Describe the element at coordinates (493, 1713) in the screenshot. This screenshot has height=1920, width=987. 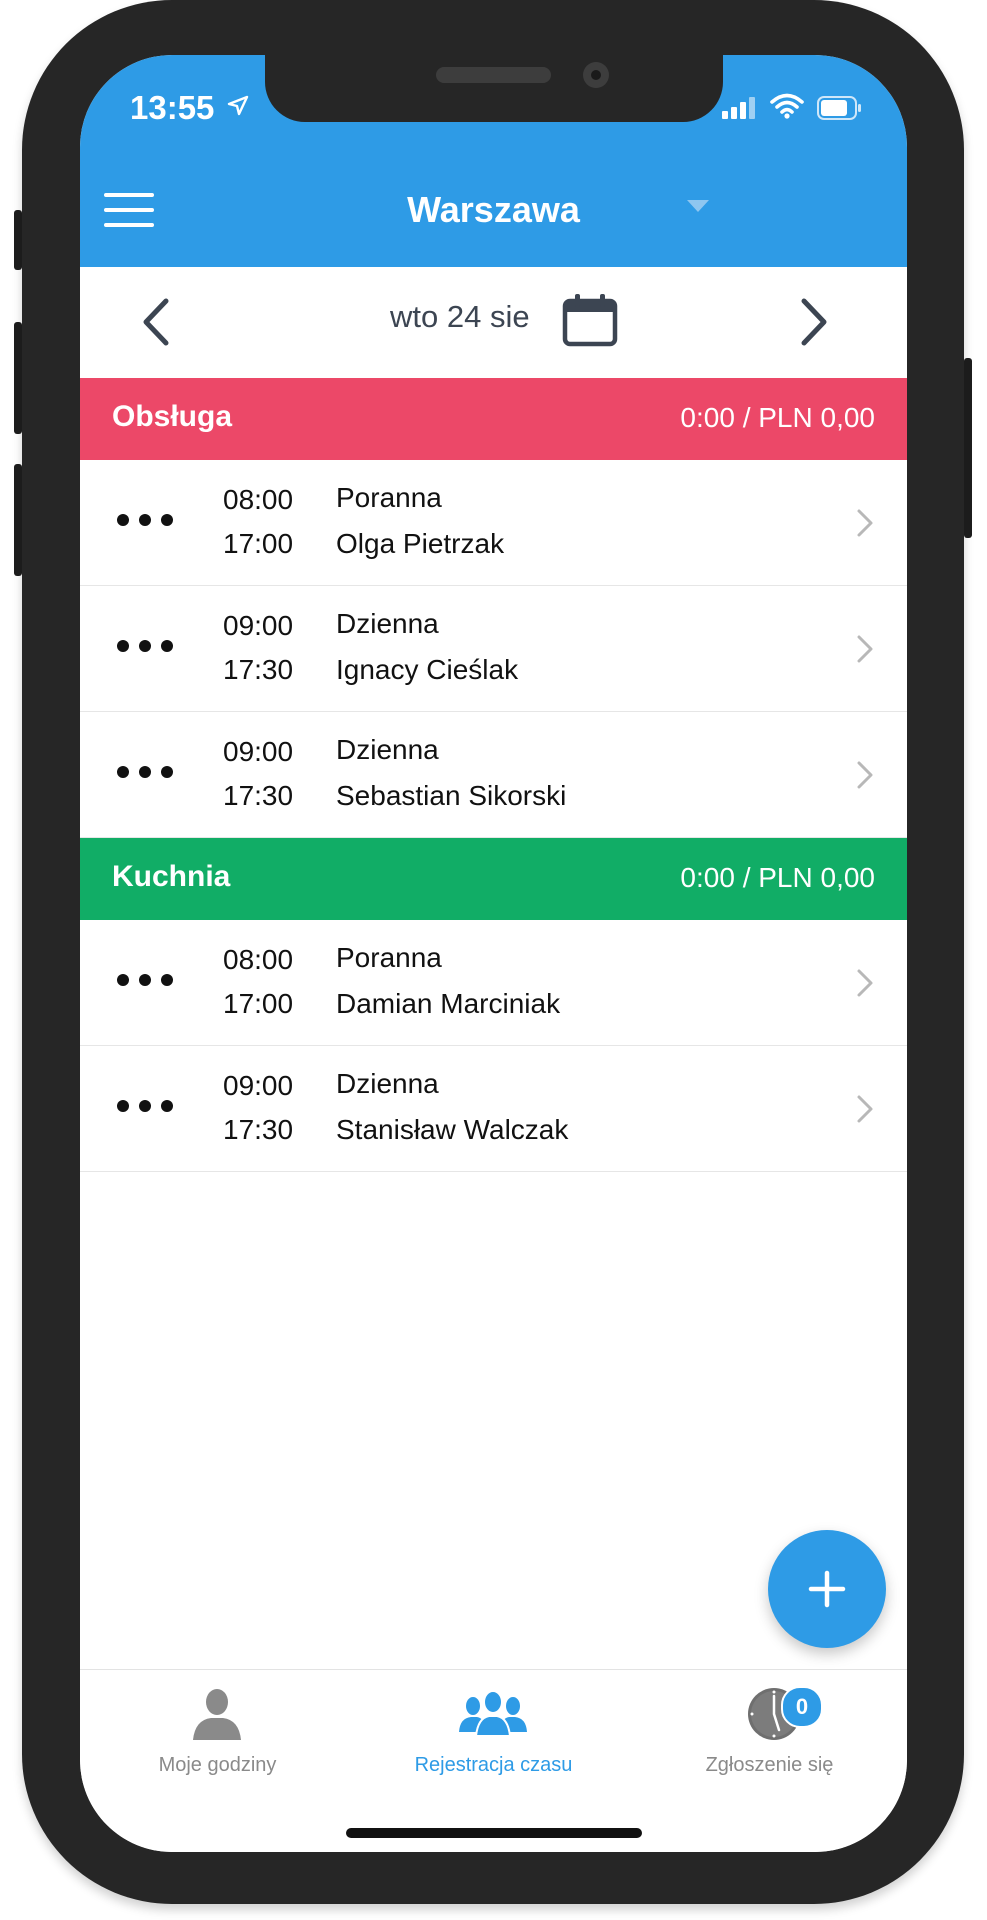
I see `group-icon` at that location.